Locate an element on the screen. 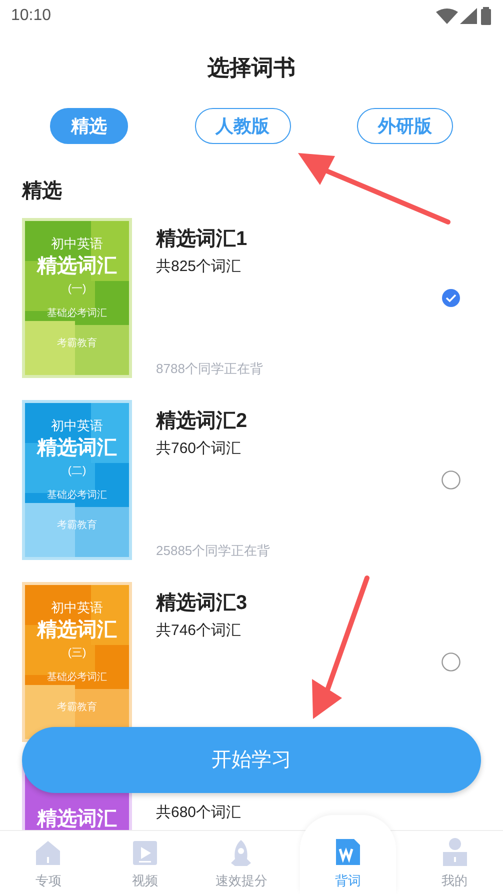 Image resolution: width=503 pixels, height=894 pixels. tab: 人教版 is located at coordinates (242, 126).